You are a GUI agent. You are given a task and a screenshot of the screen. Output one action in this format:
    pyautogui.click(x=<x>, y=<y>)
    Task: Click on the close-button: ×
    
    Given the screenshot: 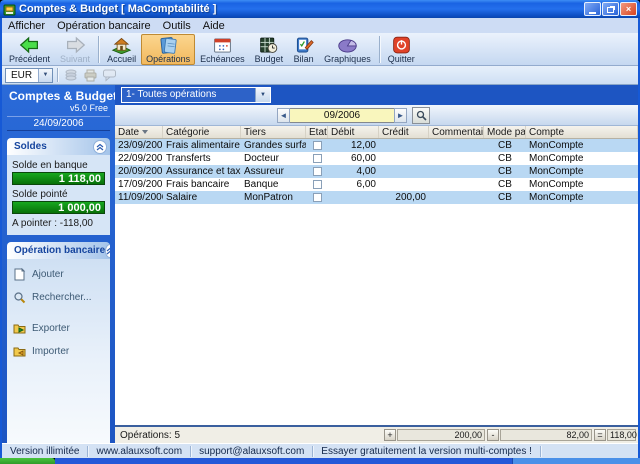 What is the action you would take?
    pyautogui.click(x=628, y=9)
    